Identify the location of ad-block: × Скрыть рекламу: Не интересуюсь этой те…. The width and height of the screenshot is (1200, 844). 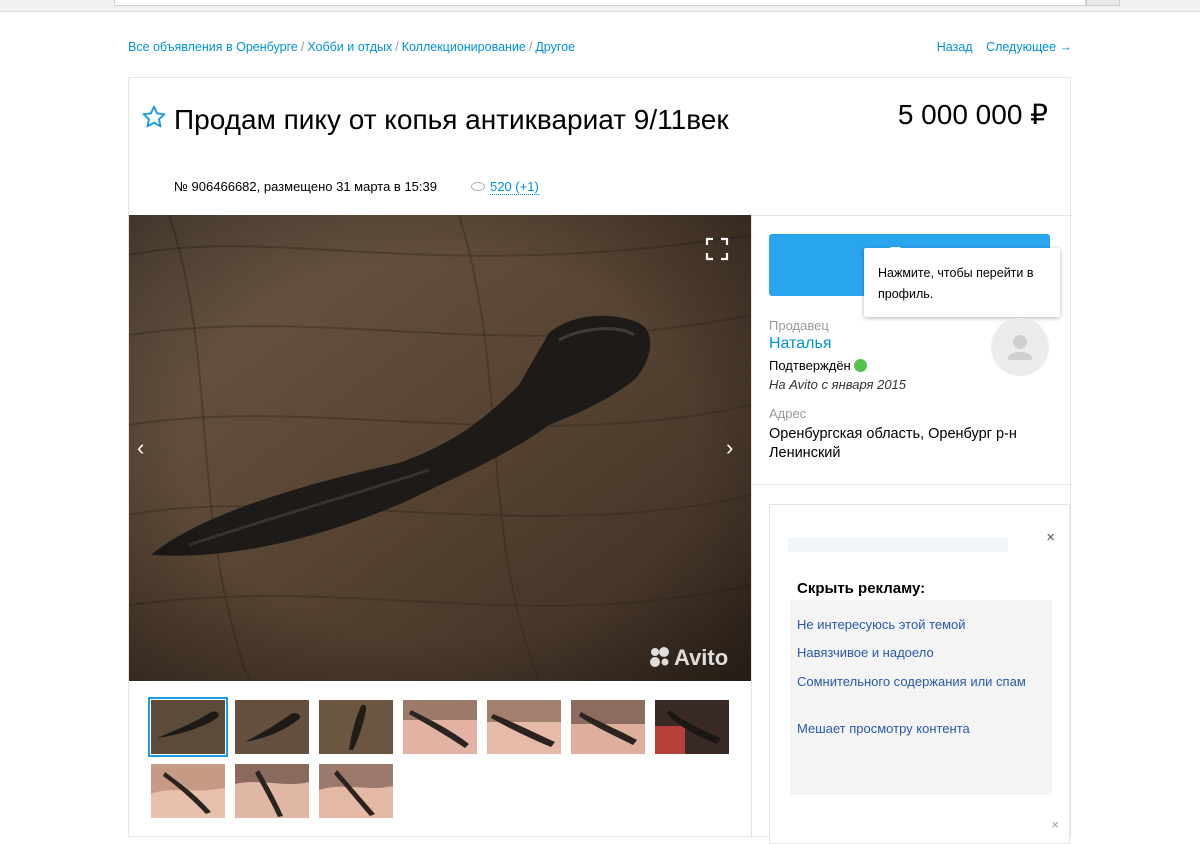
(919, 674).